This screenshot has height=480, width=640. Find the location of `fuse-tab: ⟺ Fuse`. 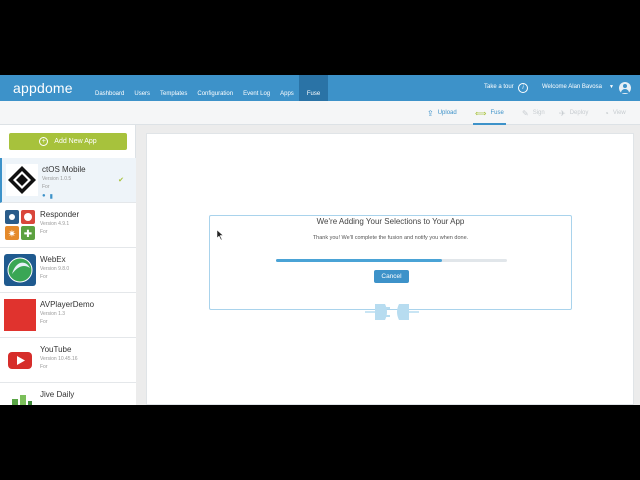

fuse-tab: ⟺ Fuse is located at coordinates (489, 116).